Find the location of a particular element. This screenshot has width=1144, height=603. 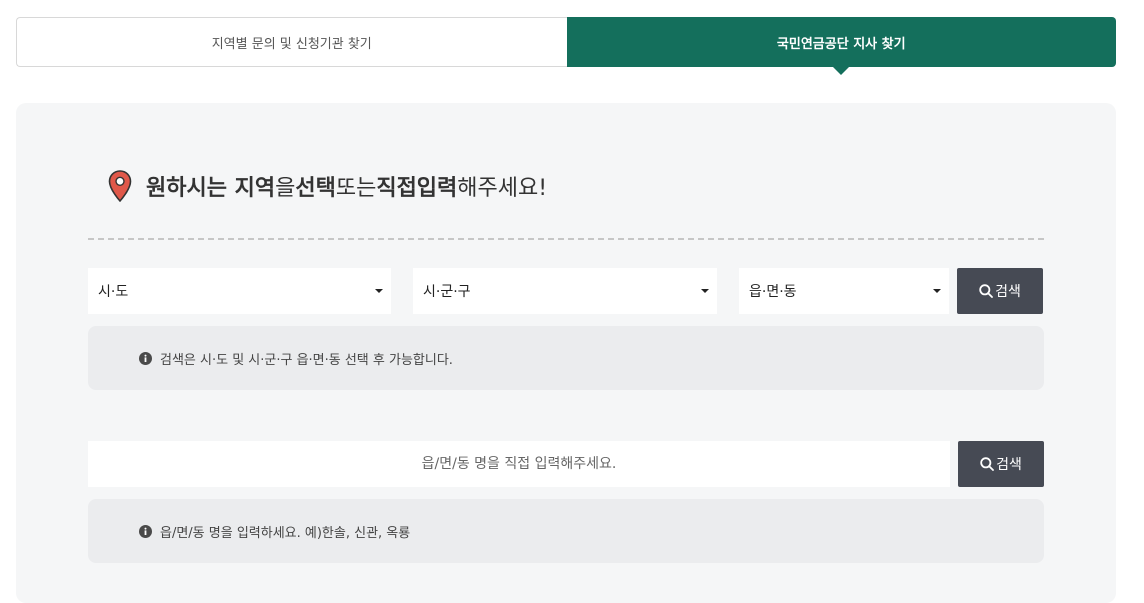

tab-branch-finder: 국민연금공단 지사 찾기 is located at coordinates (841, 46).